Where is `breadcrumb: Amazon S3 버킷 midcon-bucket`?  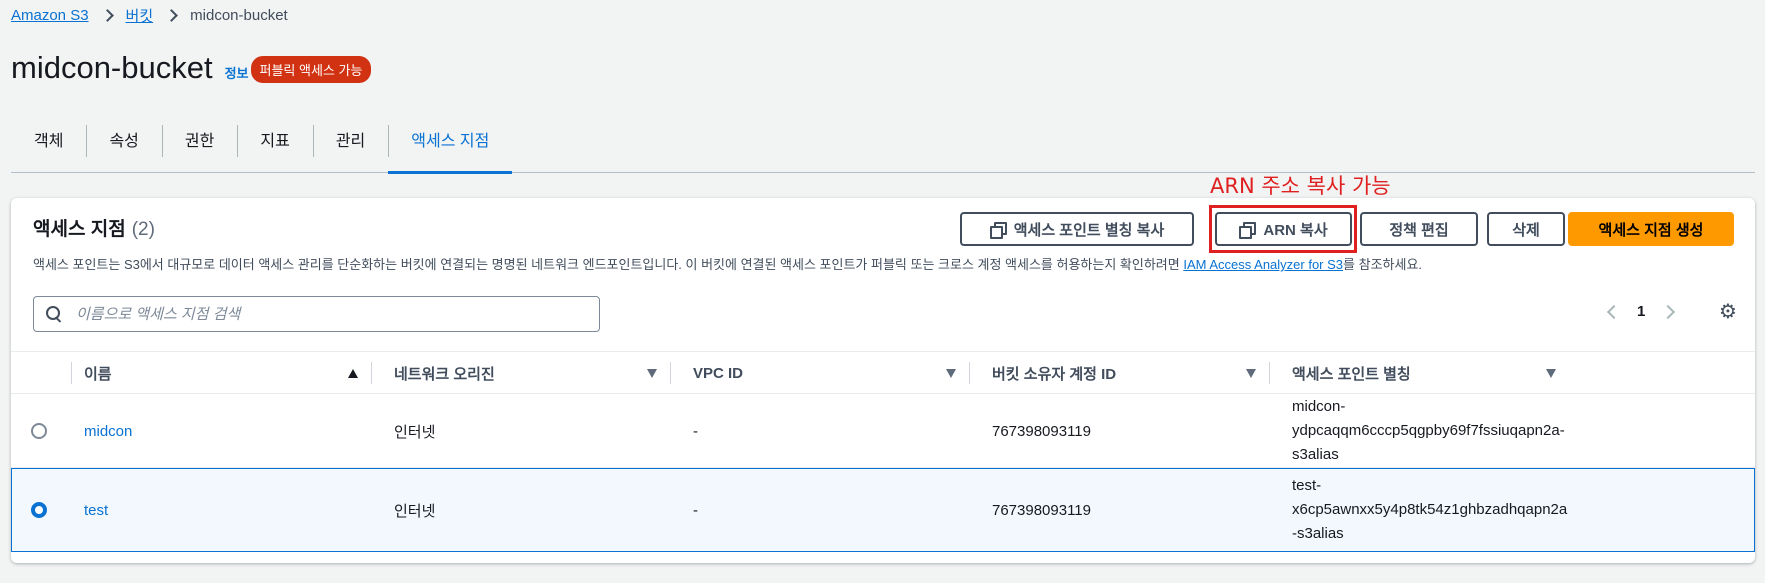 breadcrumb: Amazon S3 버킷 midcon-bucket is located at coordinates (149, 15).